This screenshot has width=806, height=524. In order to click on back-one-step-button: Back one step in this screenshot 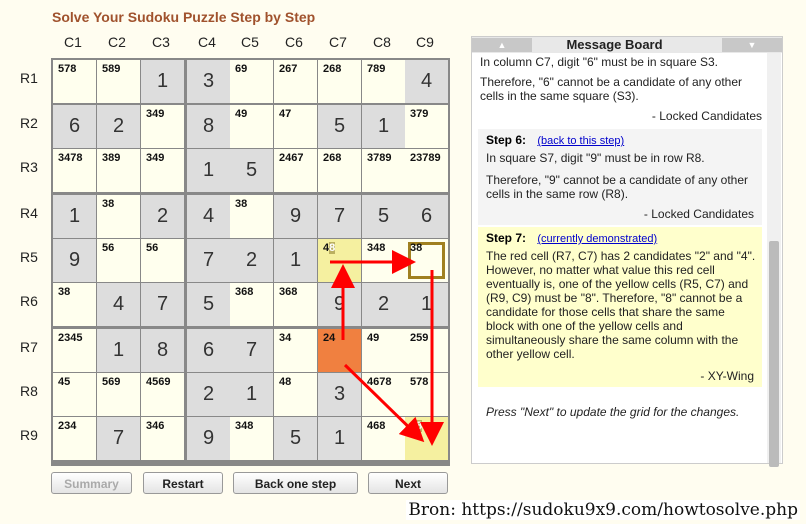, I will do `click(295, 483)`.